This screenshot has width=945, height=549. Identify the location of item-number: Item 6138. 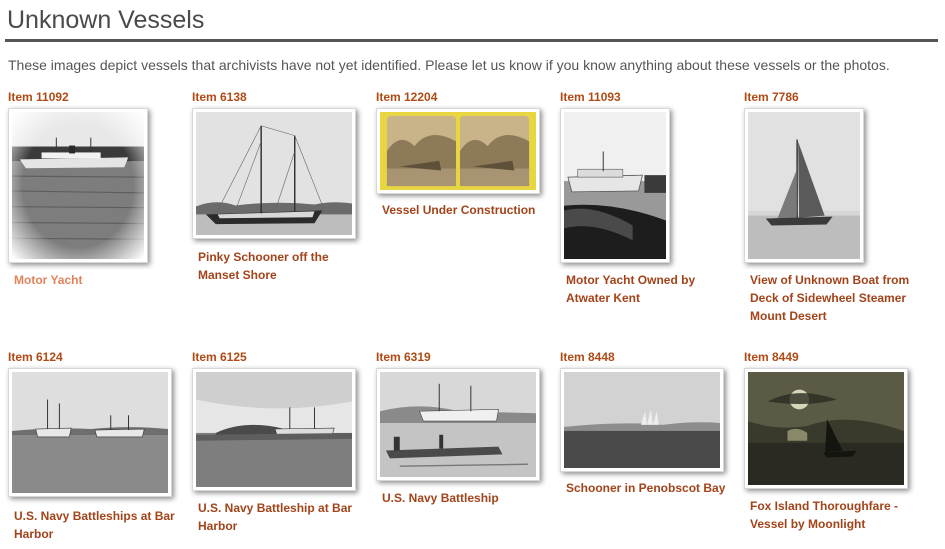
(219, 97).